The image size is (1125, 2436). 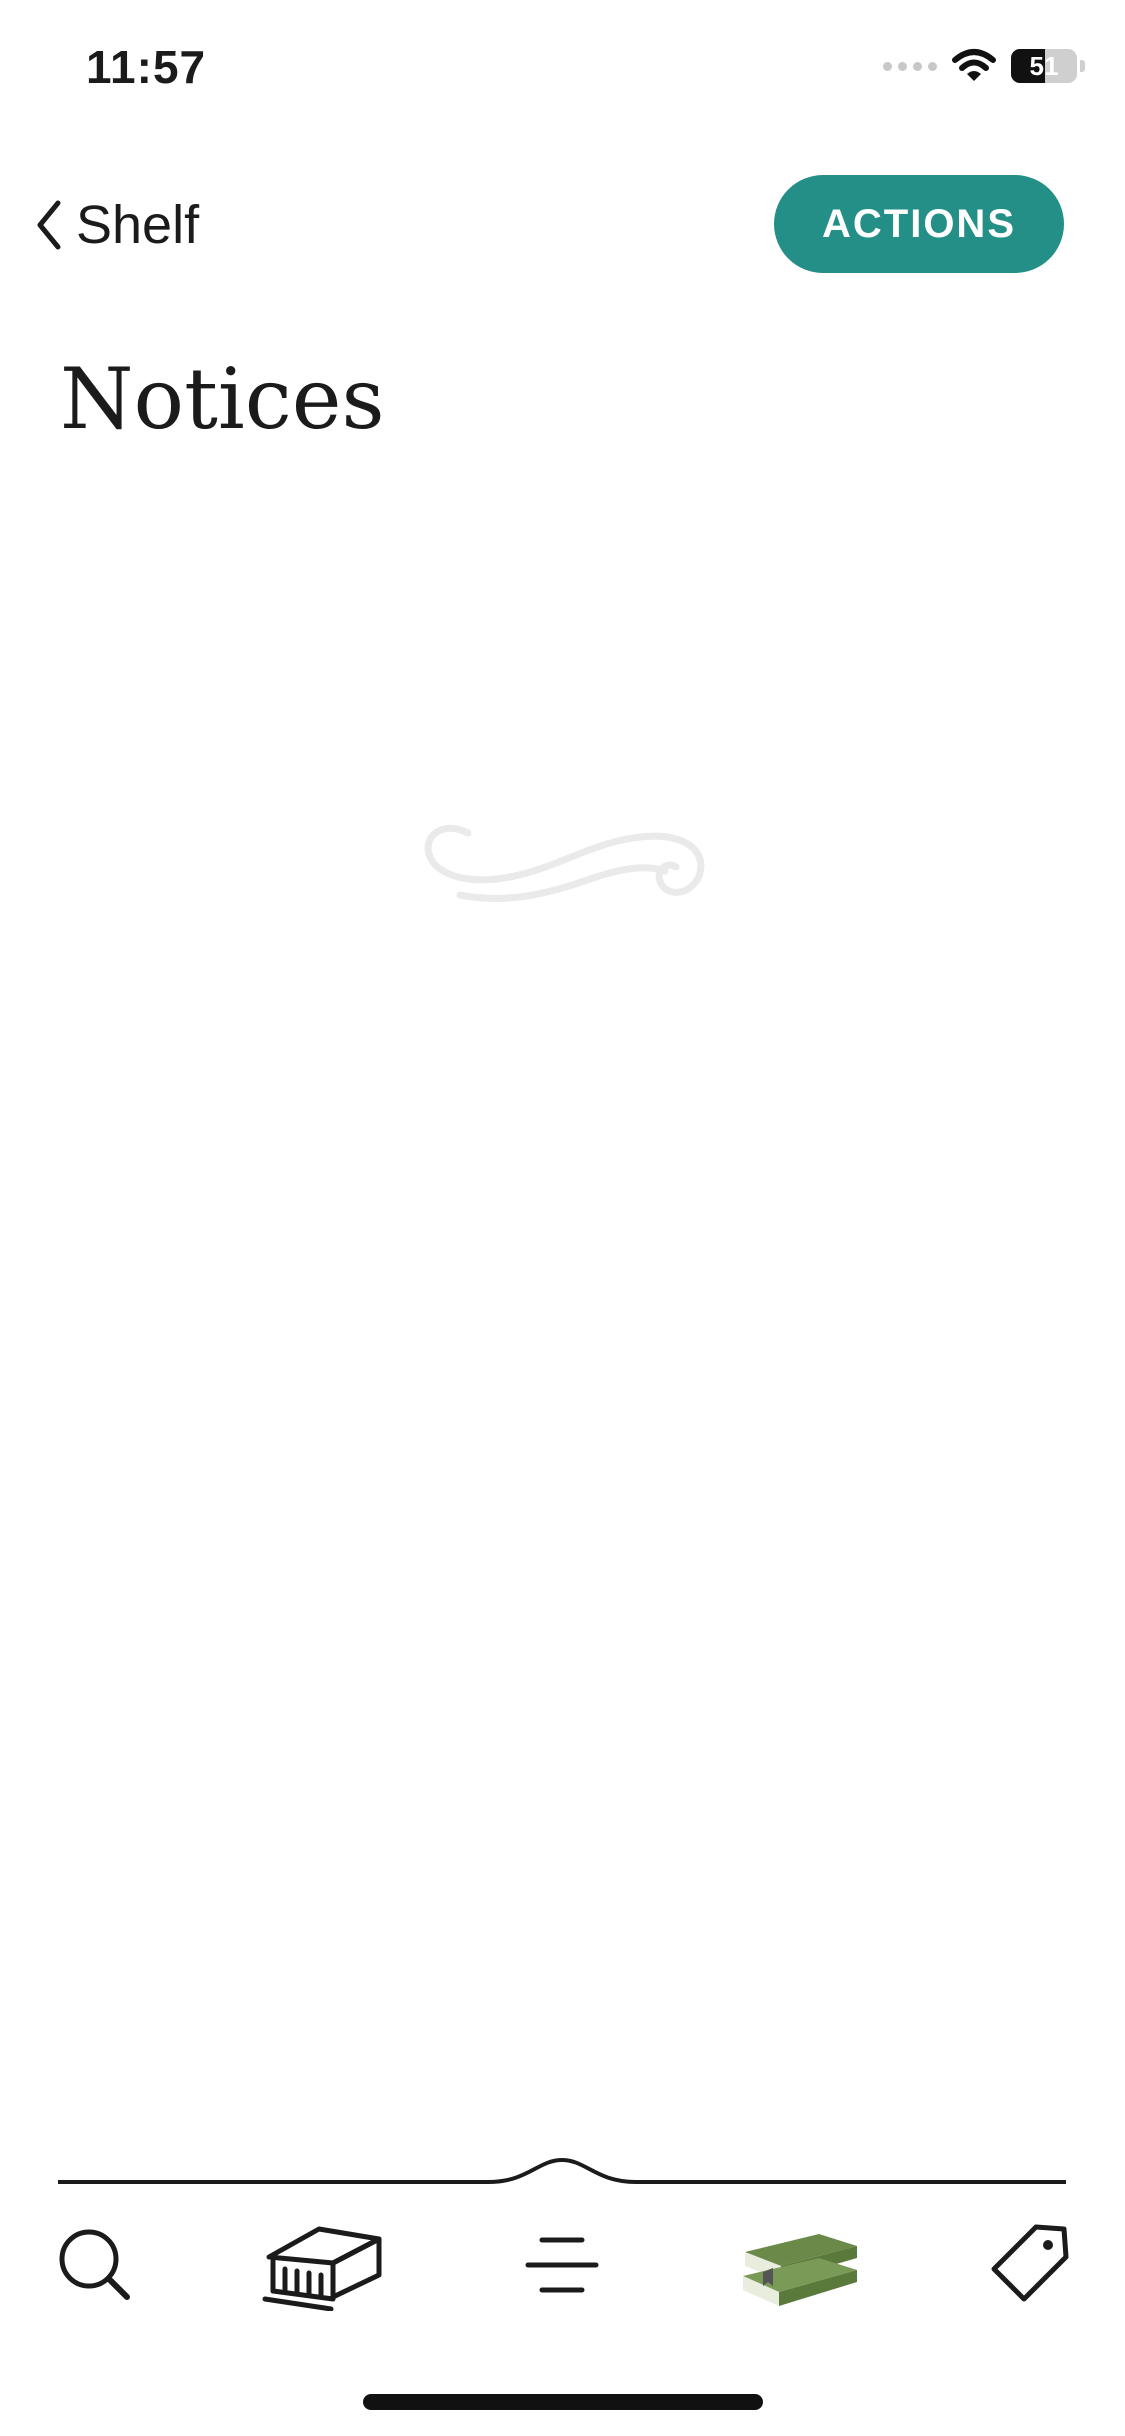 I want to click on tab-bar-divider, so click(x=562, y=2170).